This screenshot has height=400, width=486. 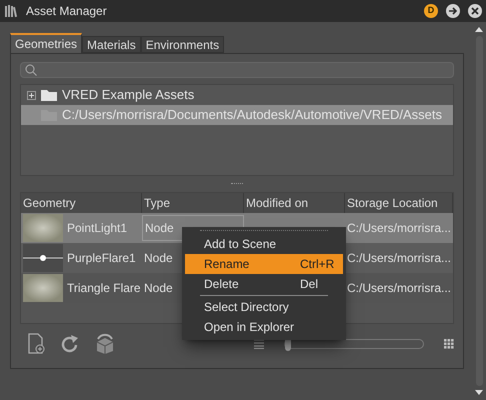 I want to click on table-cell-text: PointLight1, so click(x=97, y=228).